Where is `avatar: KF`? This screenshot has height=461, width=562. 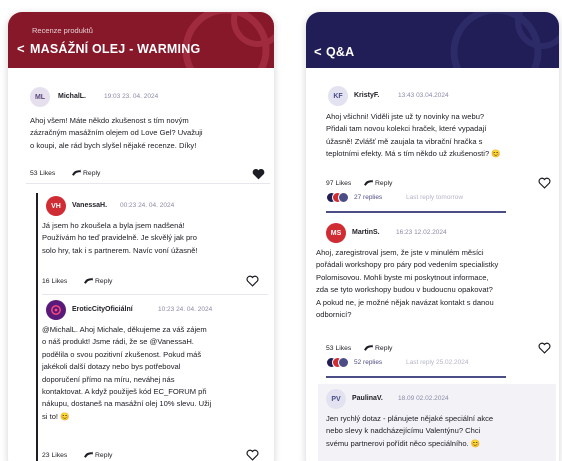
avatar: KF is located at coordinates (338, 96).